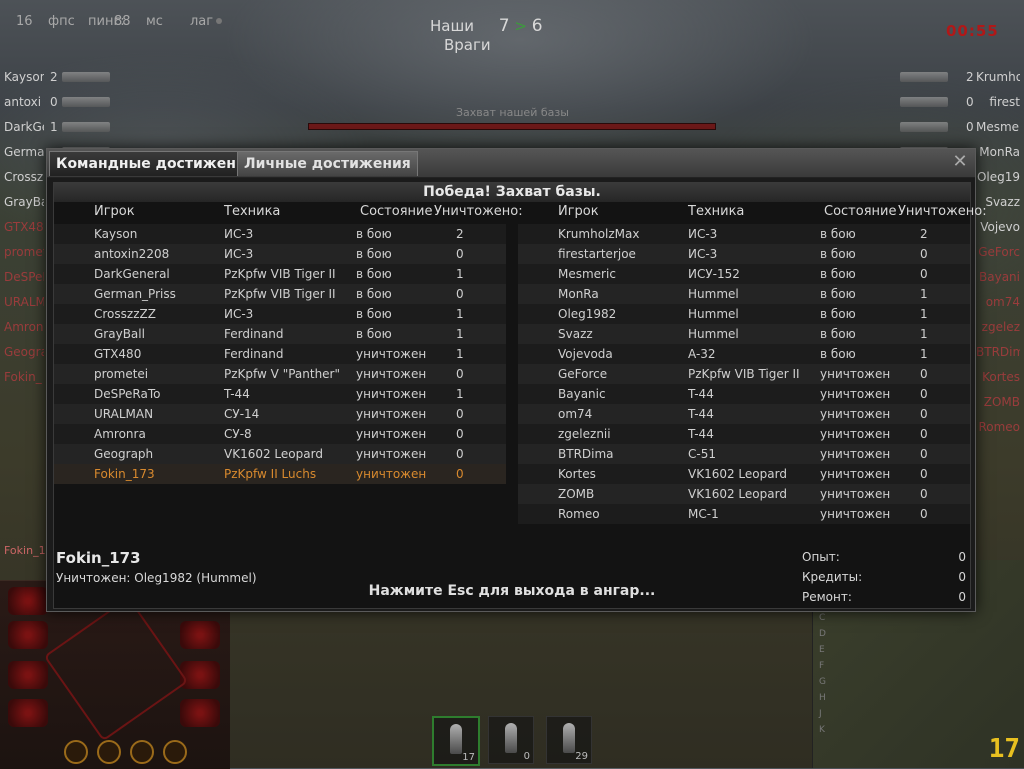  What do you see at coordinates (744, 254) in the screenshot?
I see `table-row: firestarterjoe ИС-3 в бою 0` at bounding box center [744, 254].